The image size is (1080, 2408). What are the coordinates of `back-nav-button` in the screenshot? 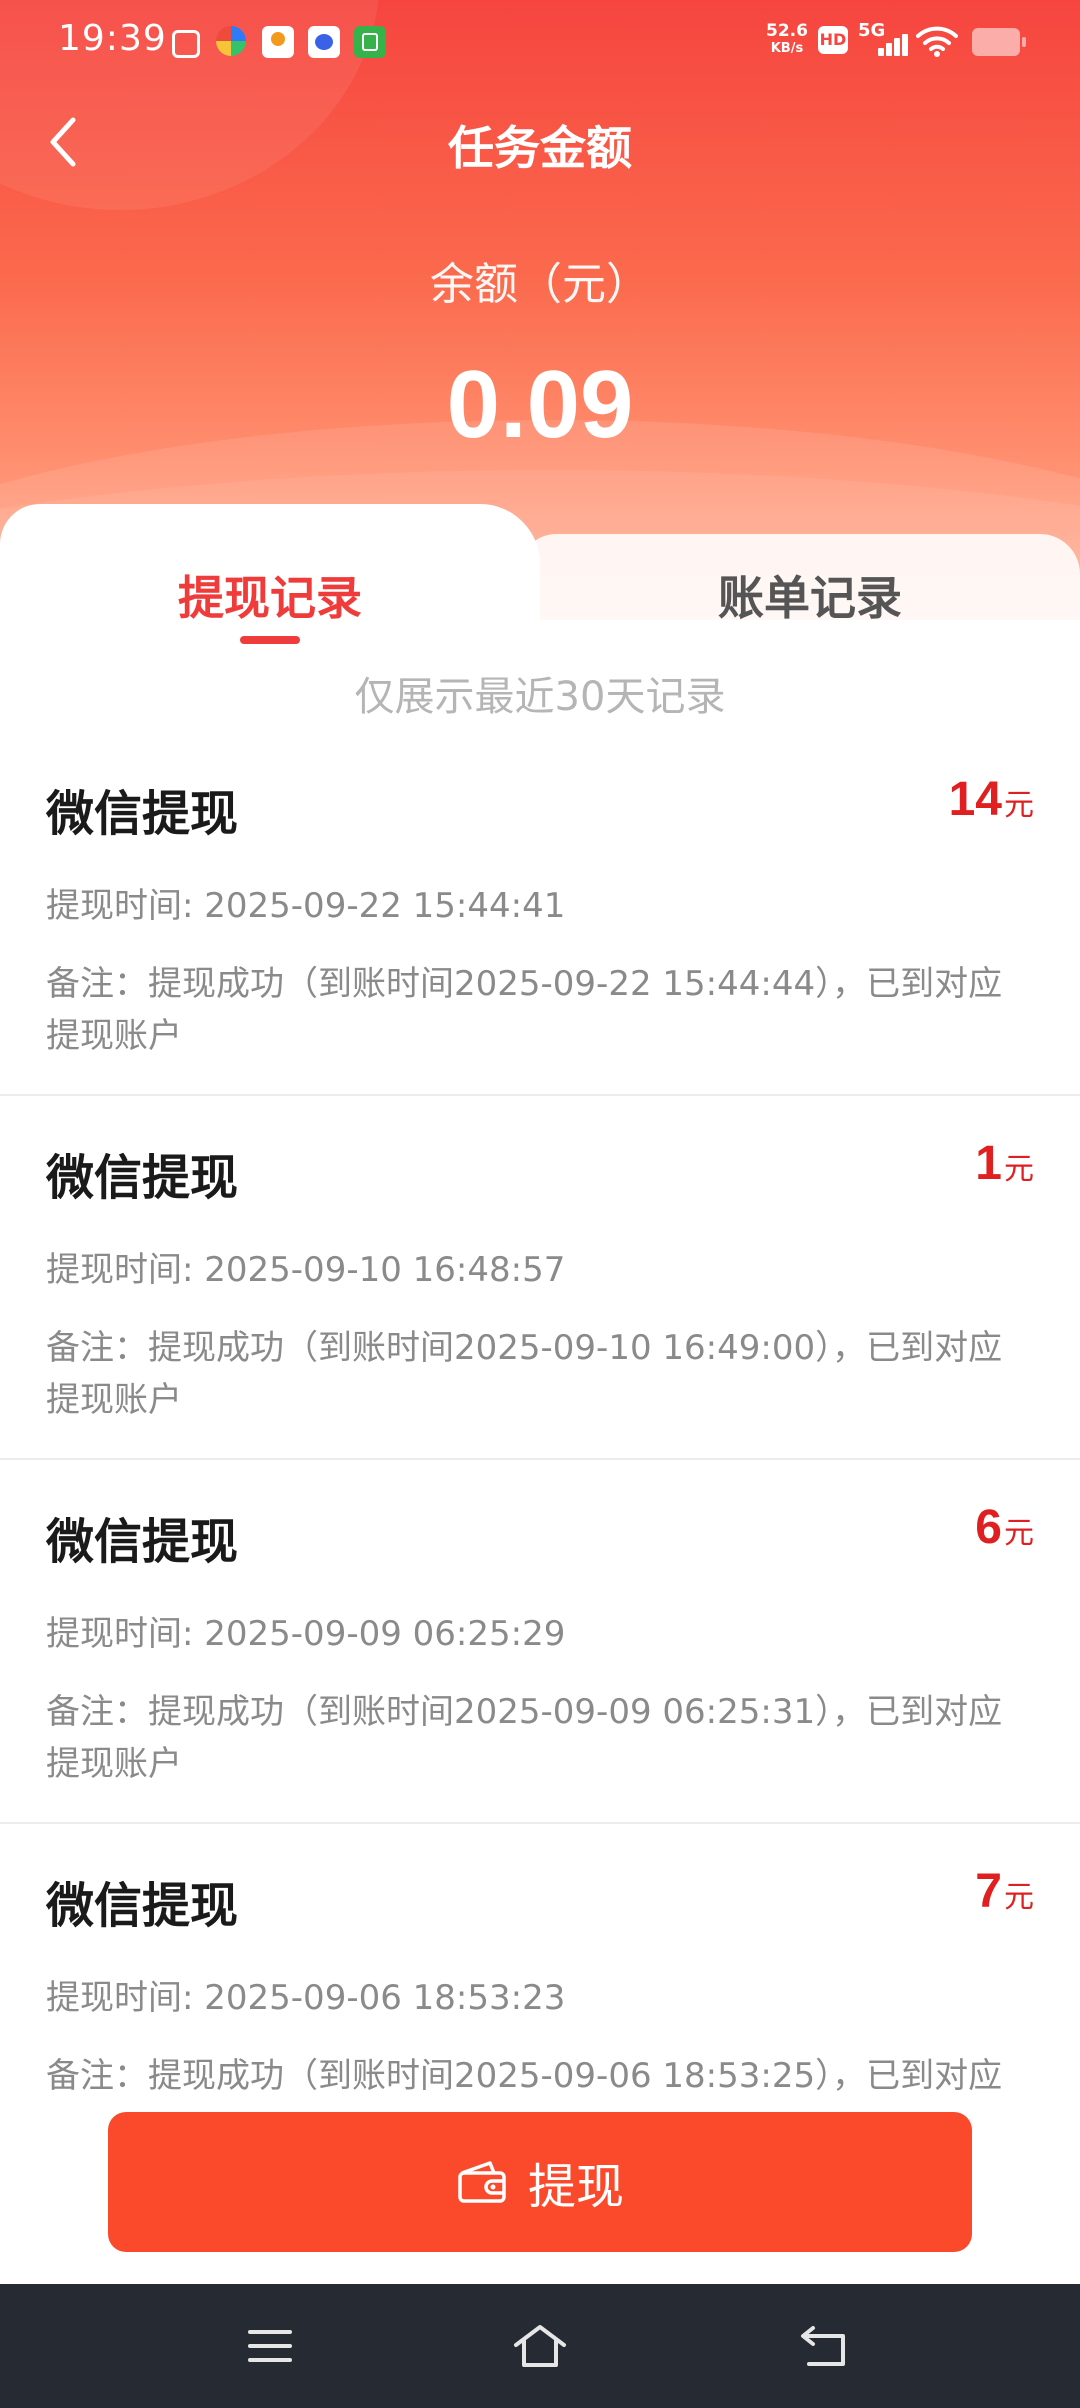 It's located at (824, 2346).